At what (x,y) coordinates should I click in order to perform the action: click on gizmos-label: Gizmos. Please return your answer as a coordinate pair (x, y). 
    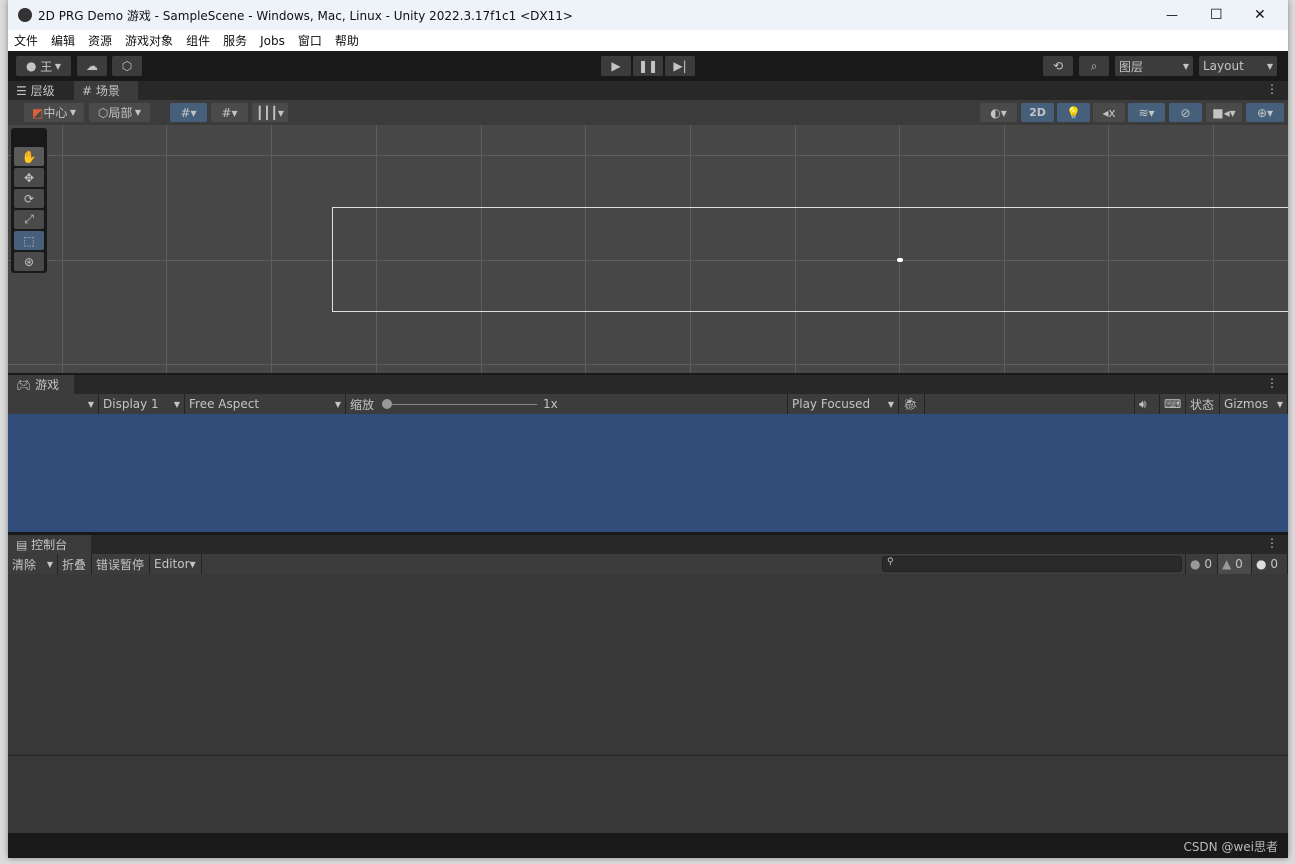
    Looking at the image, I should click on (1246, 404).